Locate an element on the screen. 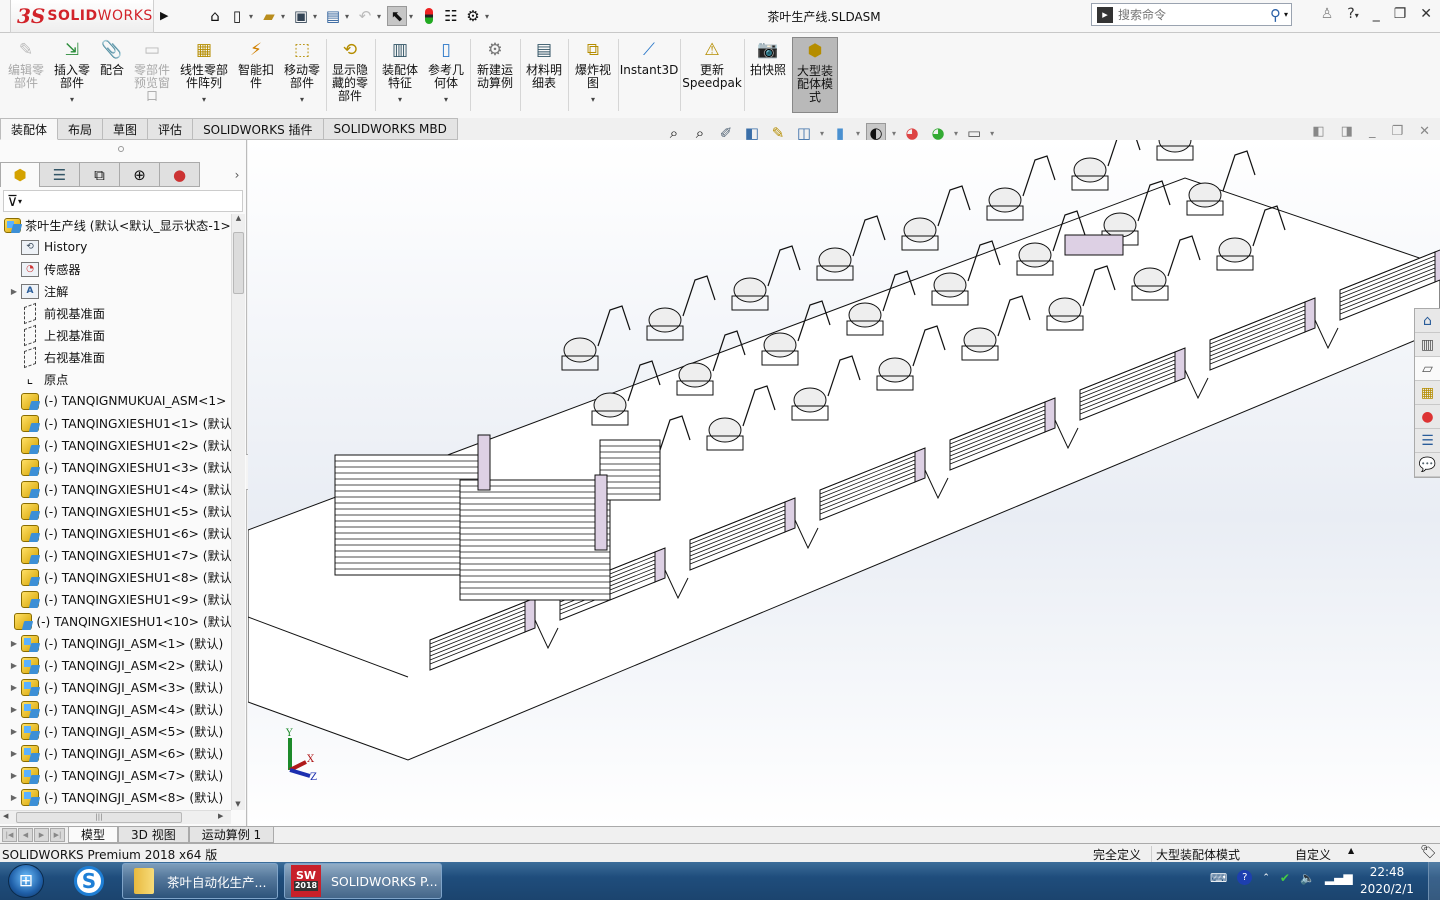  tree-horizontal-scrollbar: ◀ ||| ▶ is located at coordinates (115, 817).